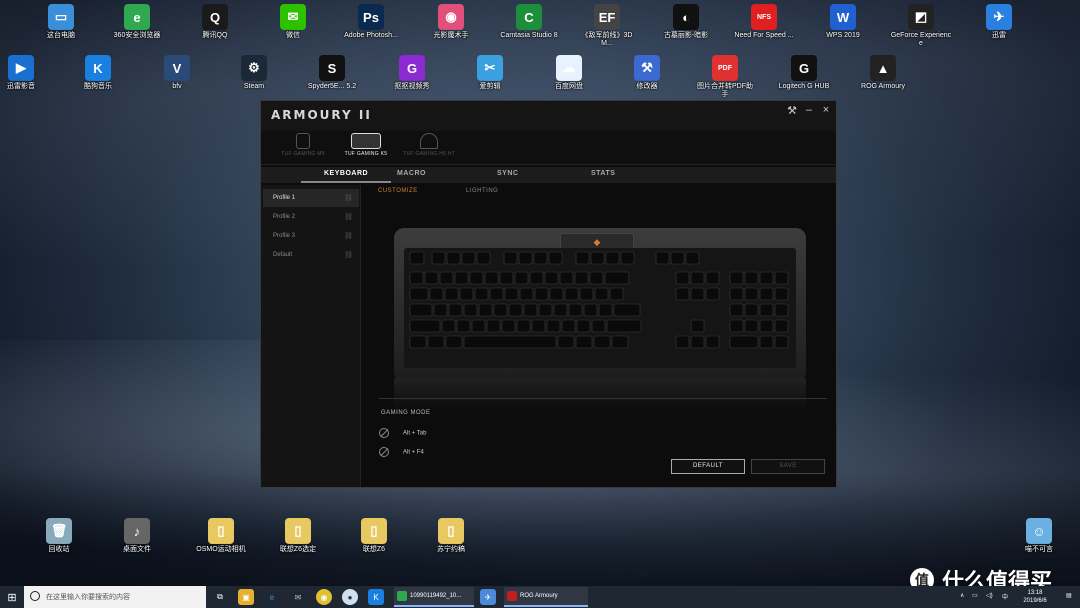 Image resolution: width=1080 pixels, height=608 pixels. I want to click on desktop-shortcut: ✂ 爱剪辑, so click(490, 73).